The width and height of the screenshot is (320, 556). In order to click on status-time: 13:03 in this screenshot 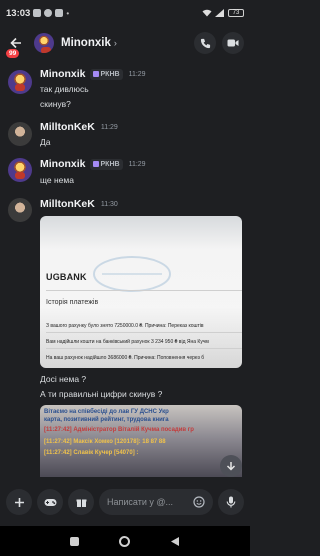, I will do `click(18, 13)`.